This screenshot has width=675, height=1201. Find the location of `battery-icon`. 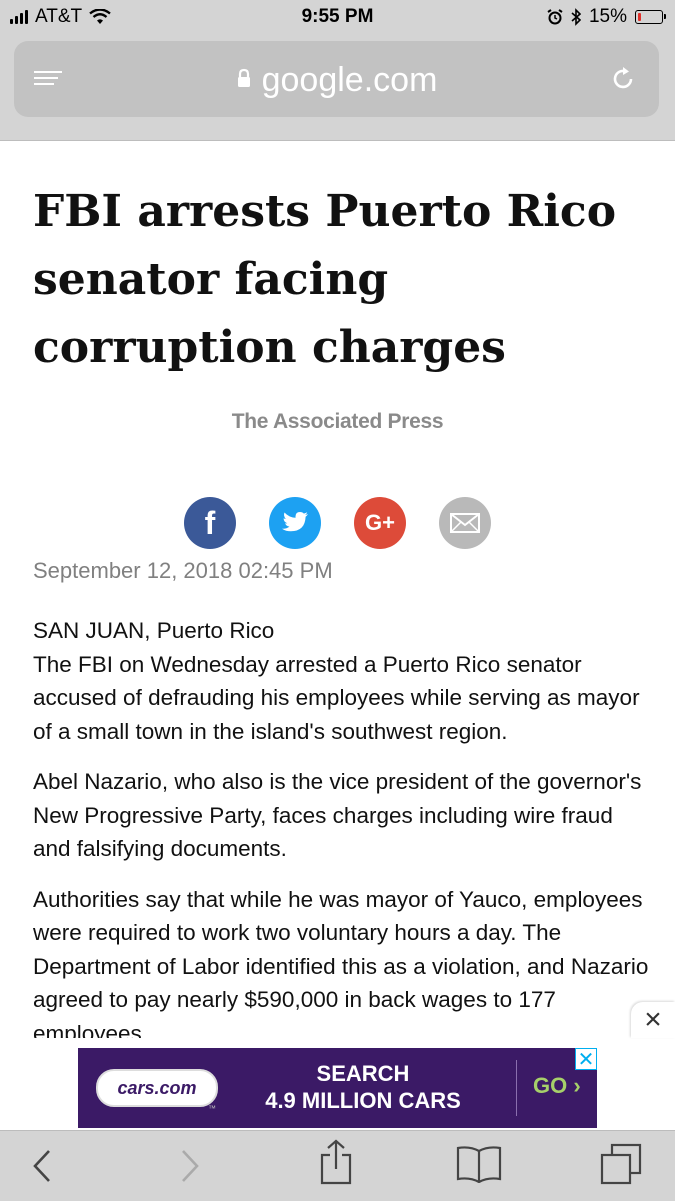

battery-icon is located at coordinates (650, 17).